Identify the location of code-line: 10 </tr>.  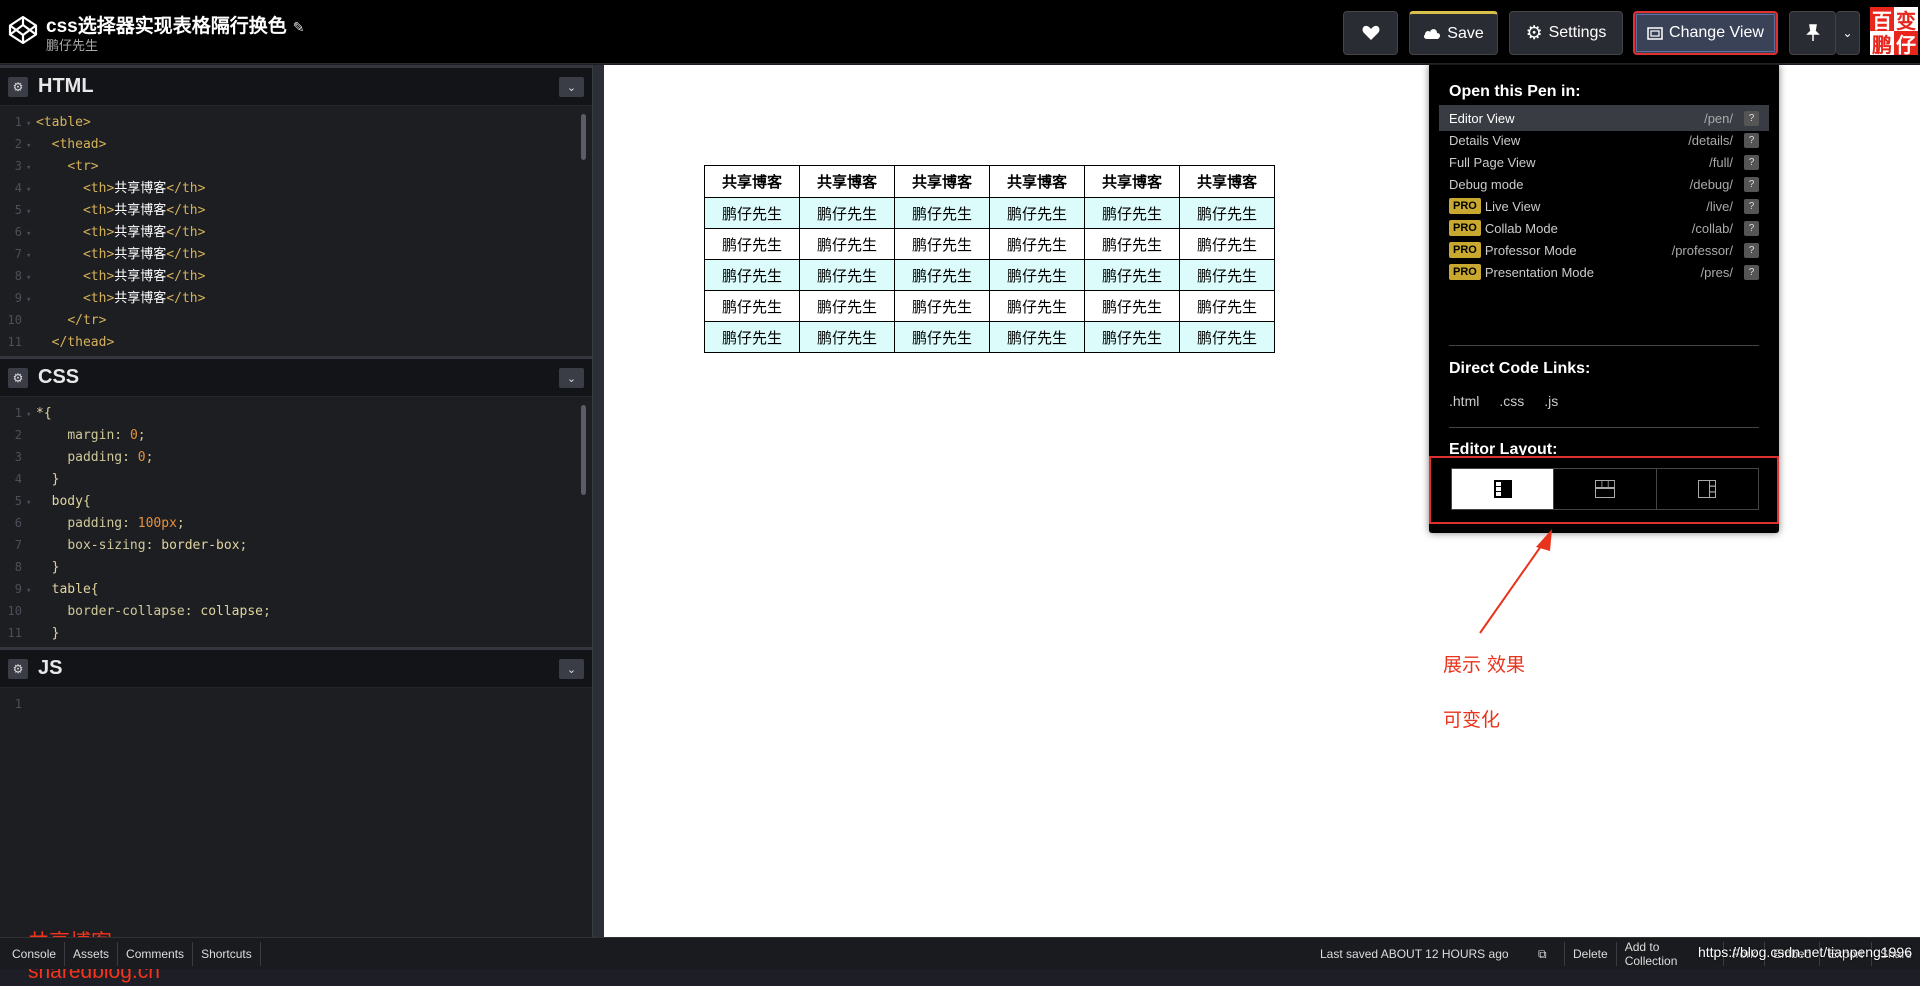
(296, 320).